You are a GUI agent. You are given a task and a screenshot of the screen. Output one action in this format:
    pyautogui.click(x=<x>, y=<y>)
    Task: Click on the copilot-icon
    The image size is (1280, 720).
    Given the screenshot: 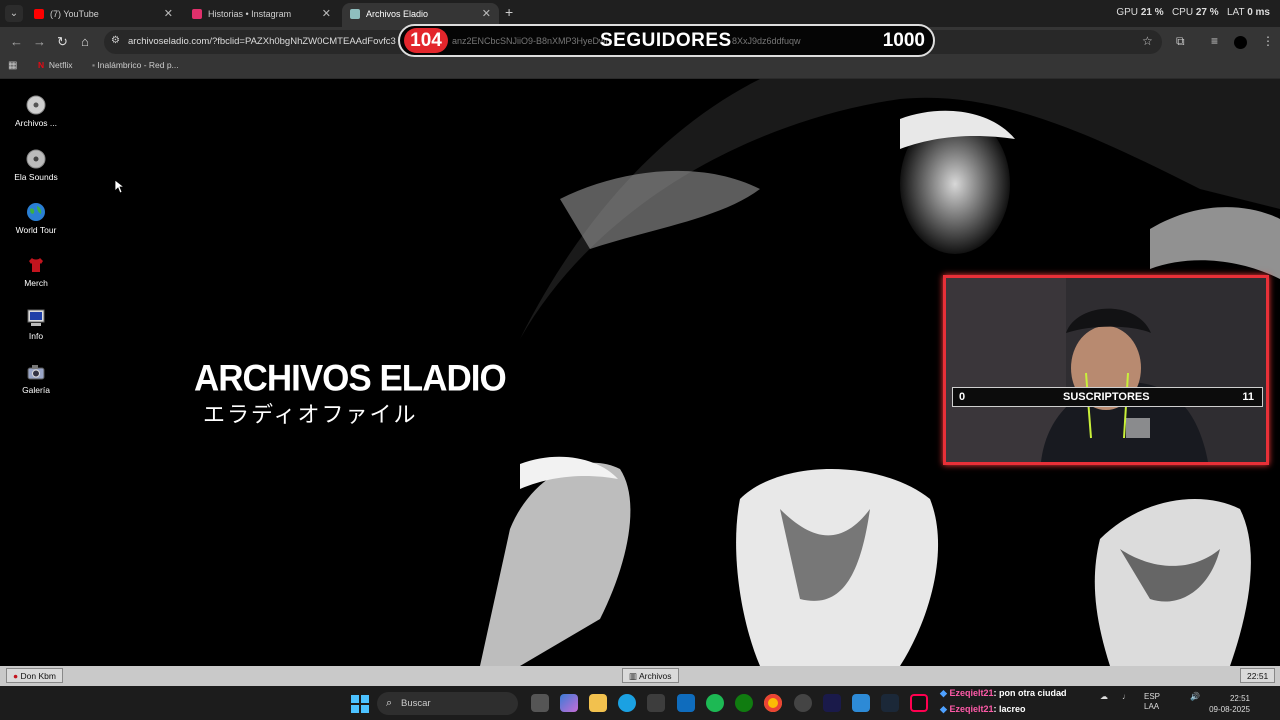 What is the action you would take?
    pyautogui.click(x=569, y=703)
    